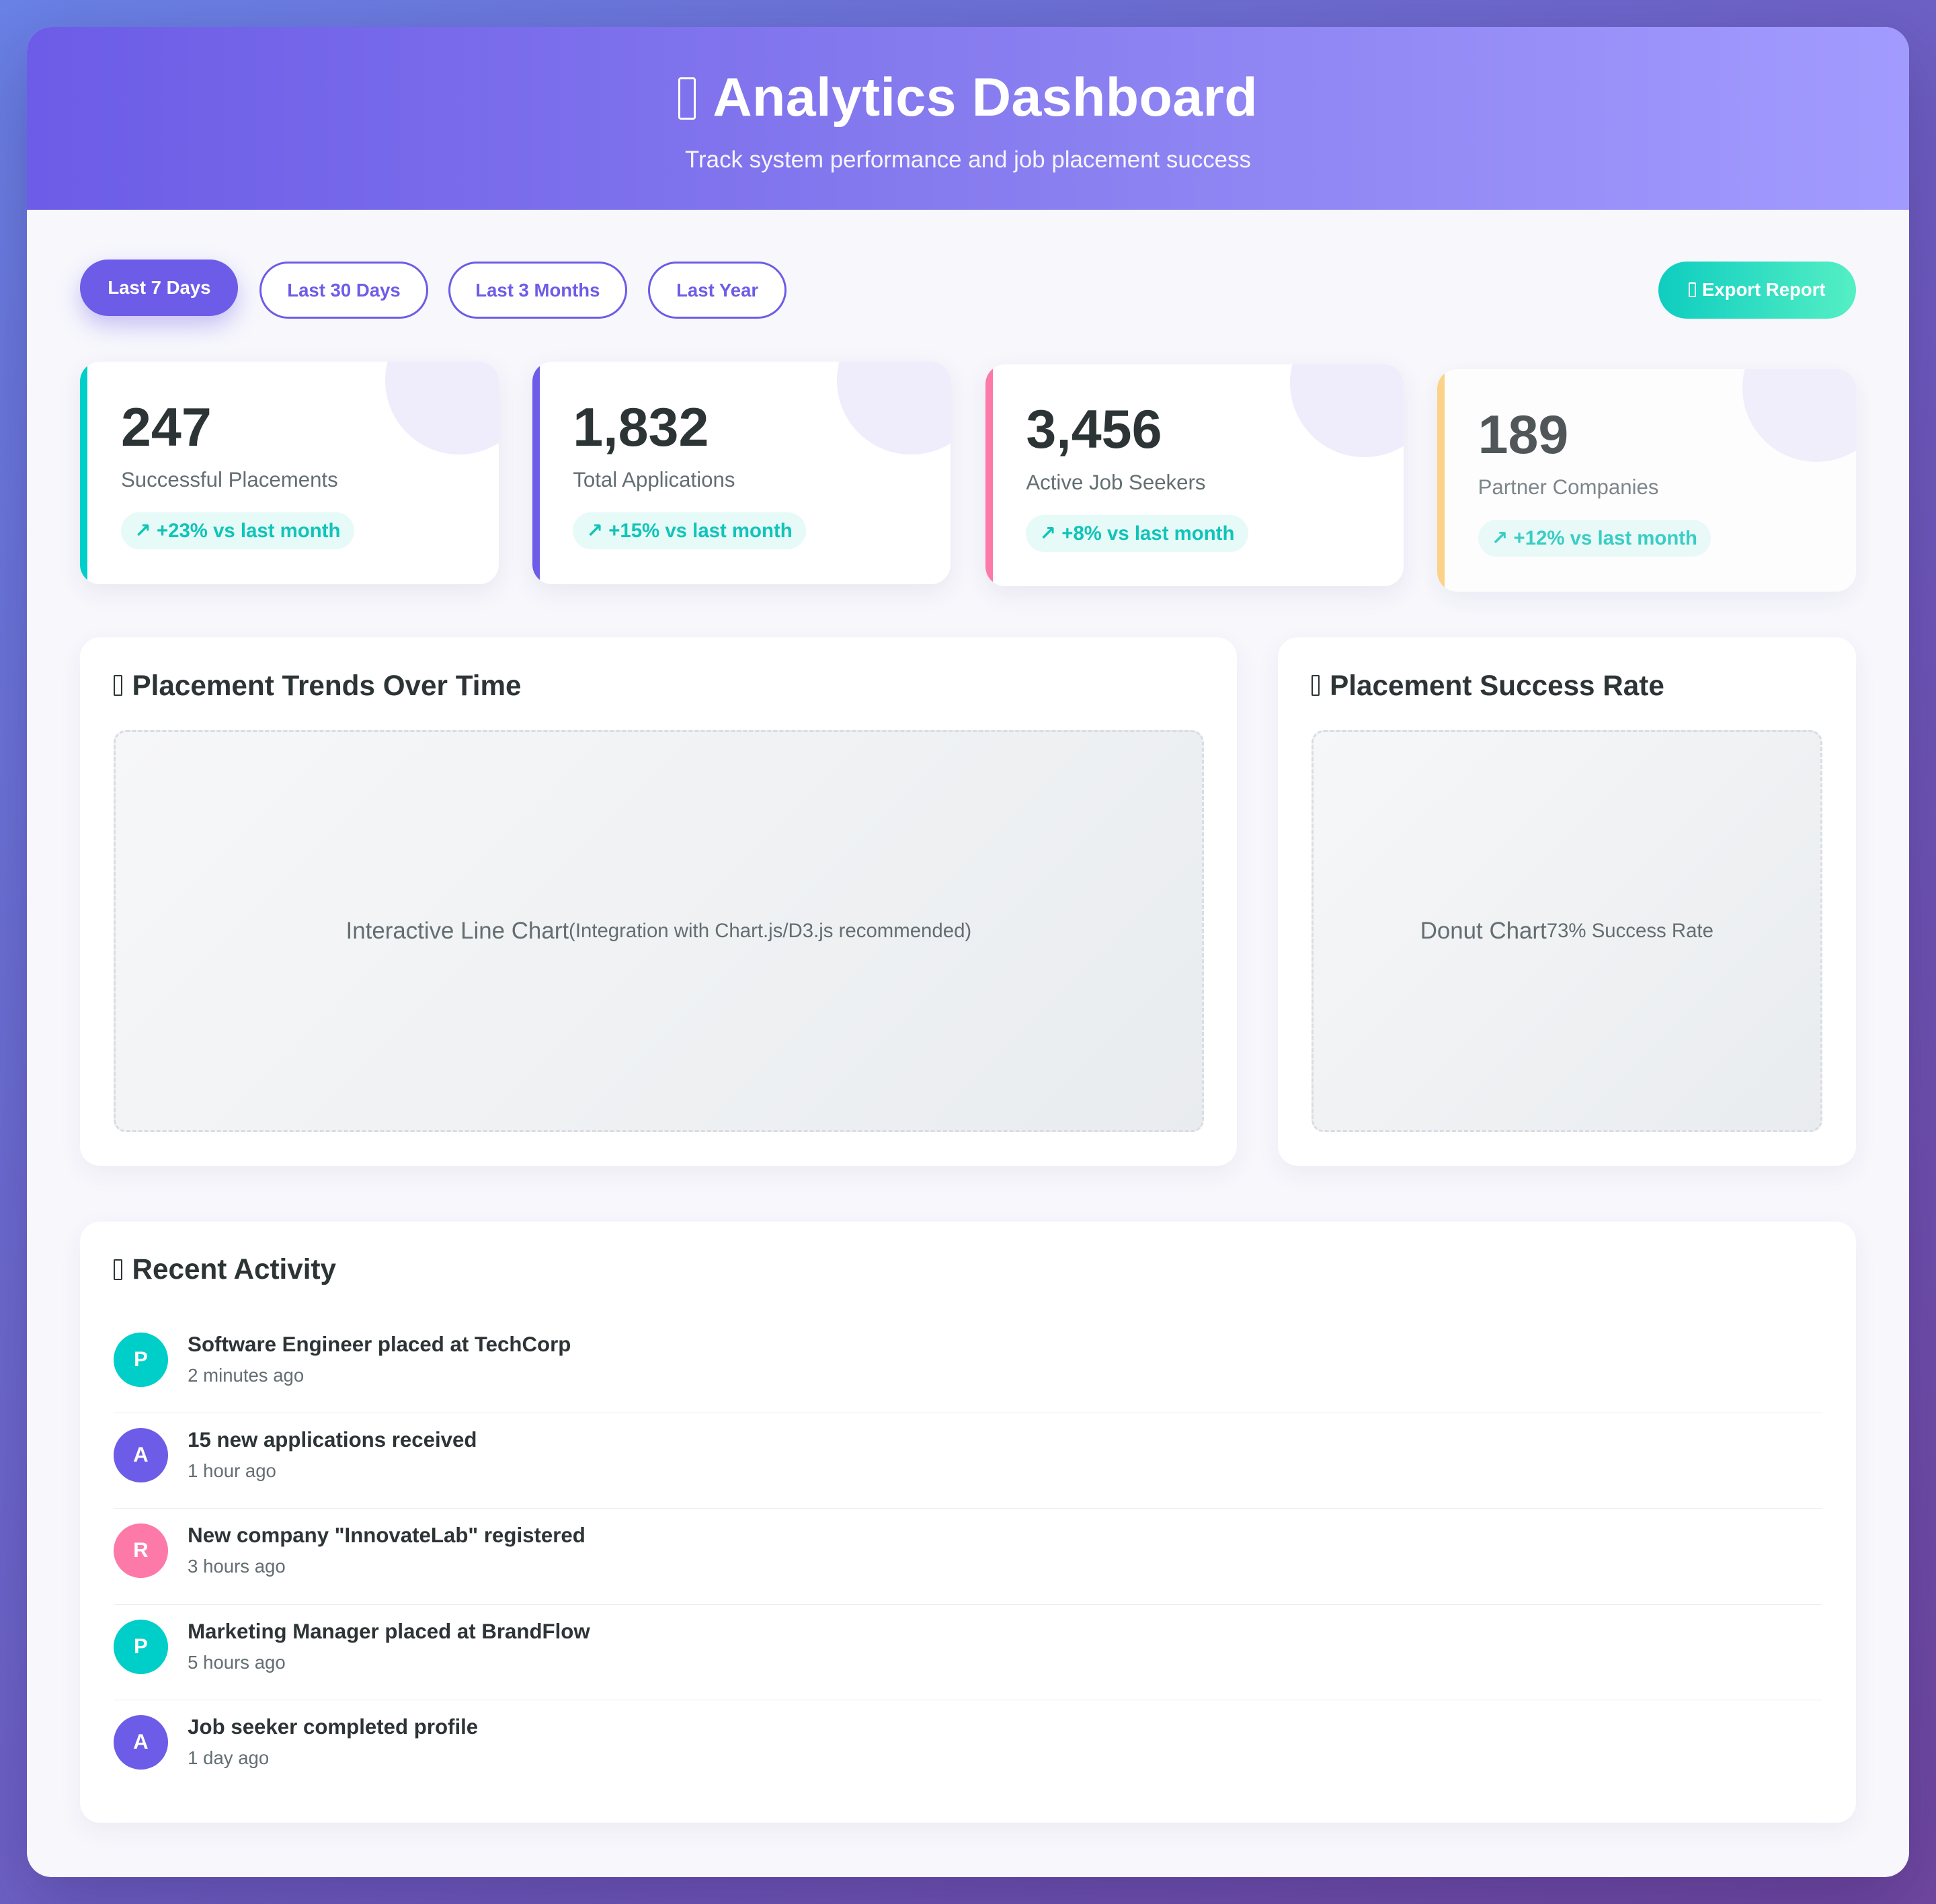 Image resolution: width=1936 pixels, height=1904 pixels. What do you see at coordinates (344, 291) in the screenshot?
I see `filter-last-30-days: Last 30 Days` at bounding box center [344, 291].